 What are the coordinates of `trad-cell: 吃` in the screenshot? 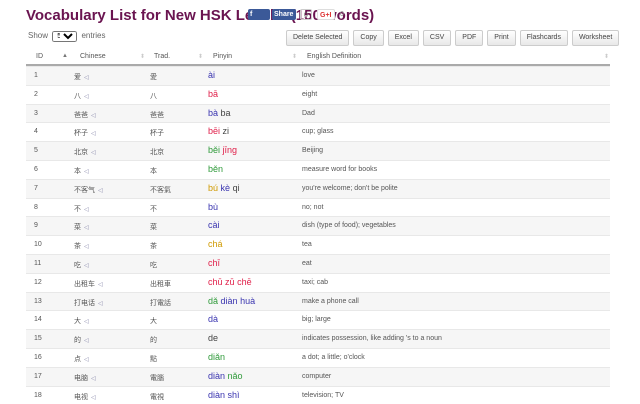 It's located at (153, 265).